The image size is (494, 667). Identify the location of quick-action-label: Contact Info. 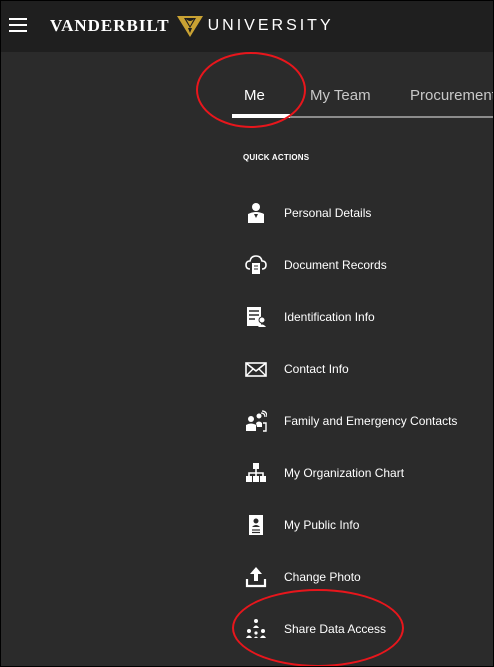
(316, 369).